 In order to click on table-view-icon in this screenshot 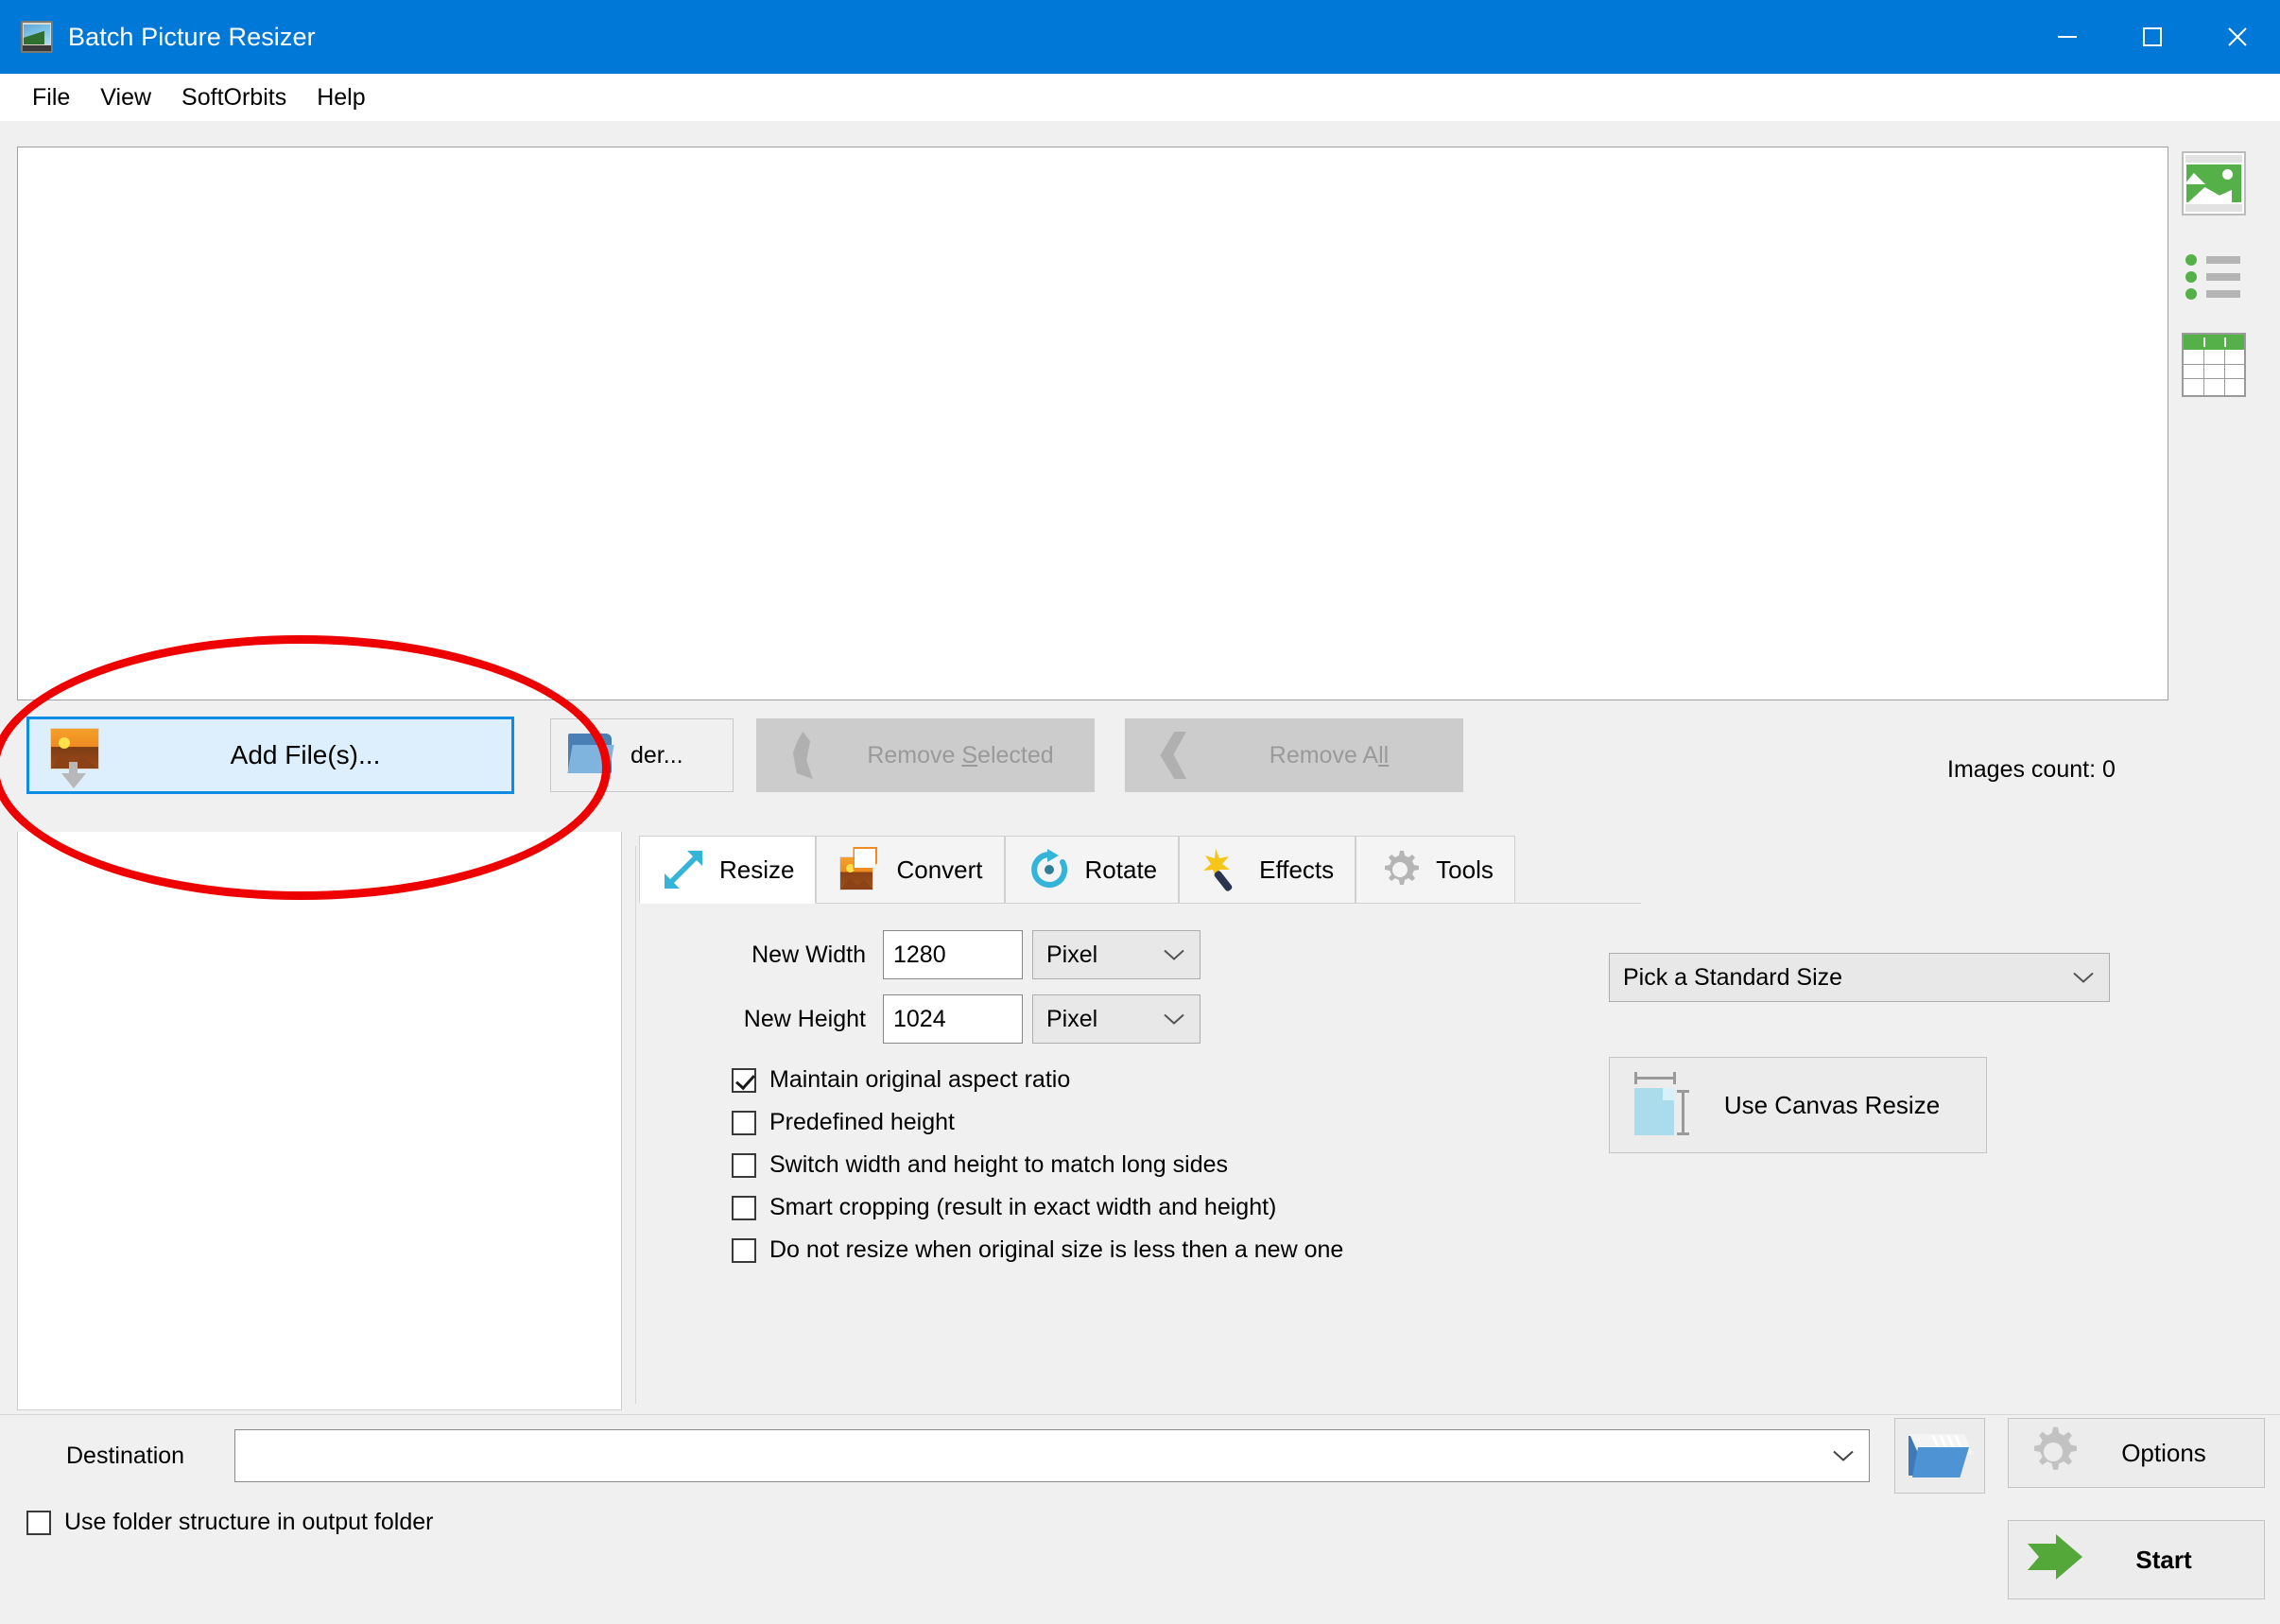, I will do `click(2214, 365)`.